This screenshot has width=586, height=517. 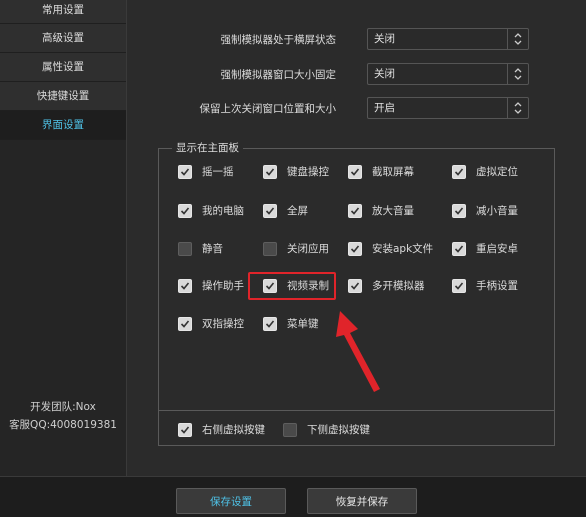 What do you see at coordinates (293, 496) in the screenshot?
I see `footer` at bounding box center [293, 496].